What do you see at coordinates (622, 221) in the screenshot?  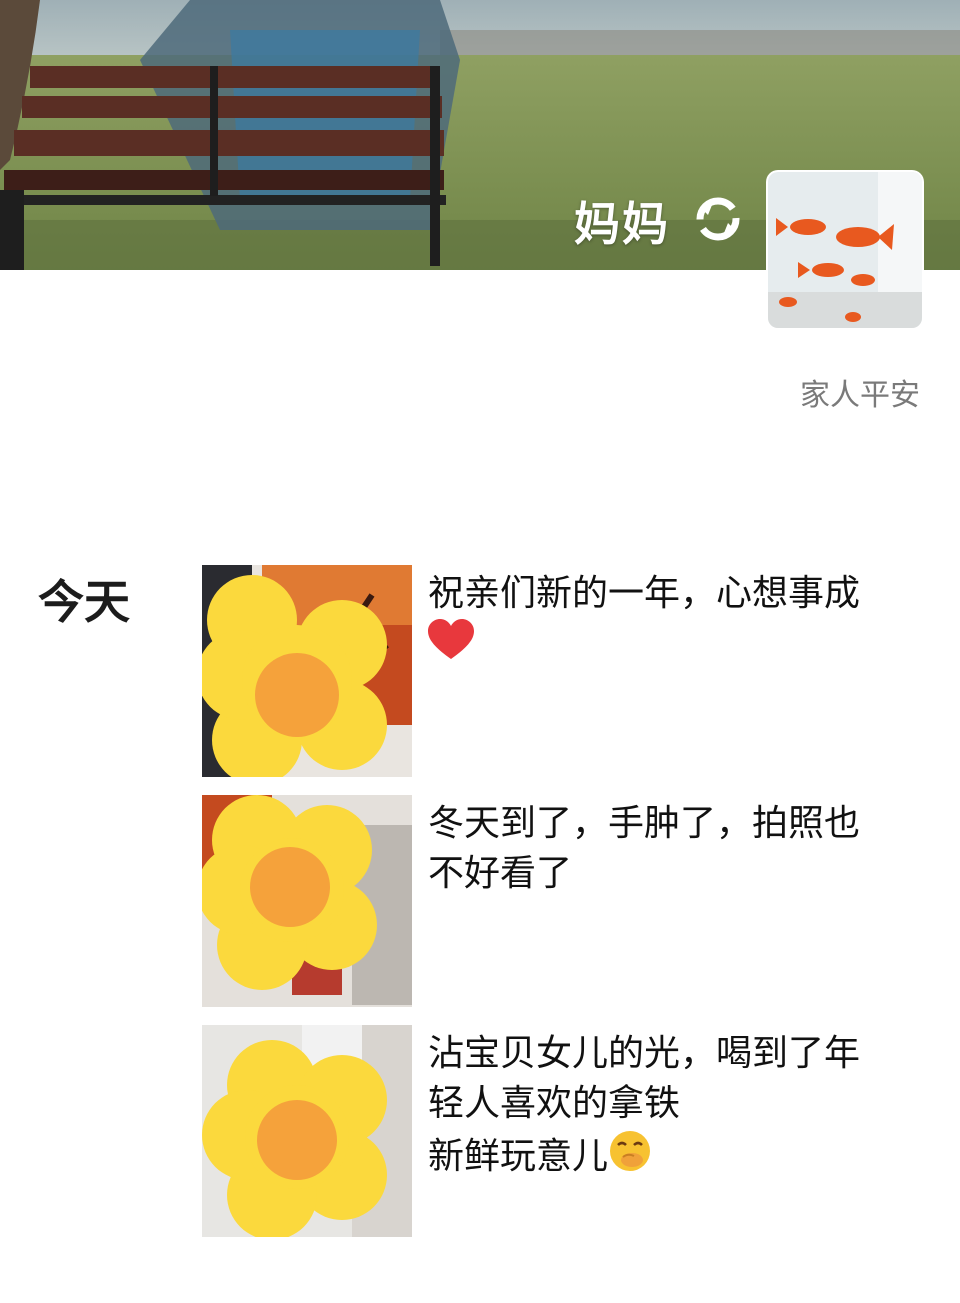 I see `profile-name: 妈妈` at bounding box center [622, 221].